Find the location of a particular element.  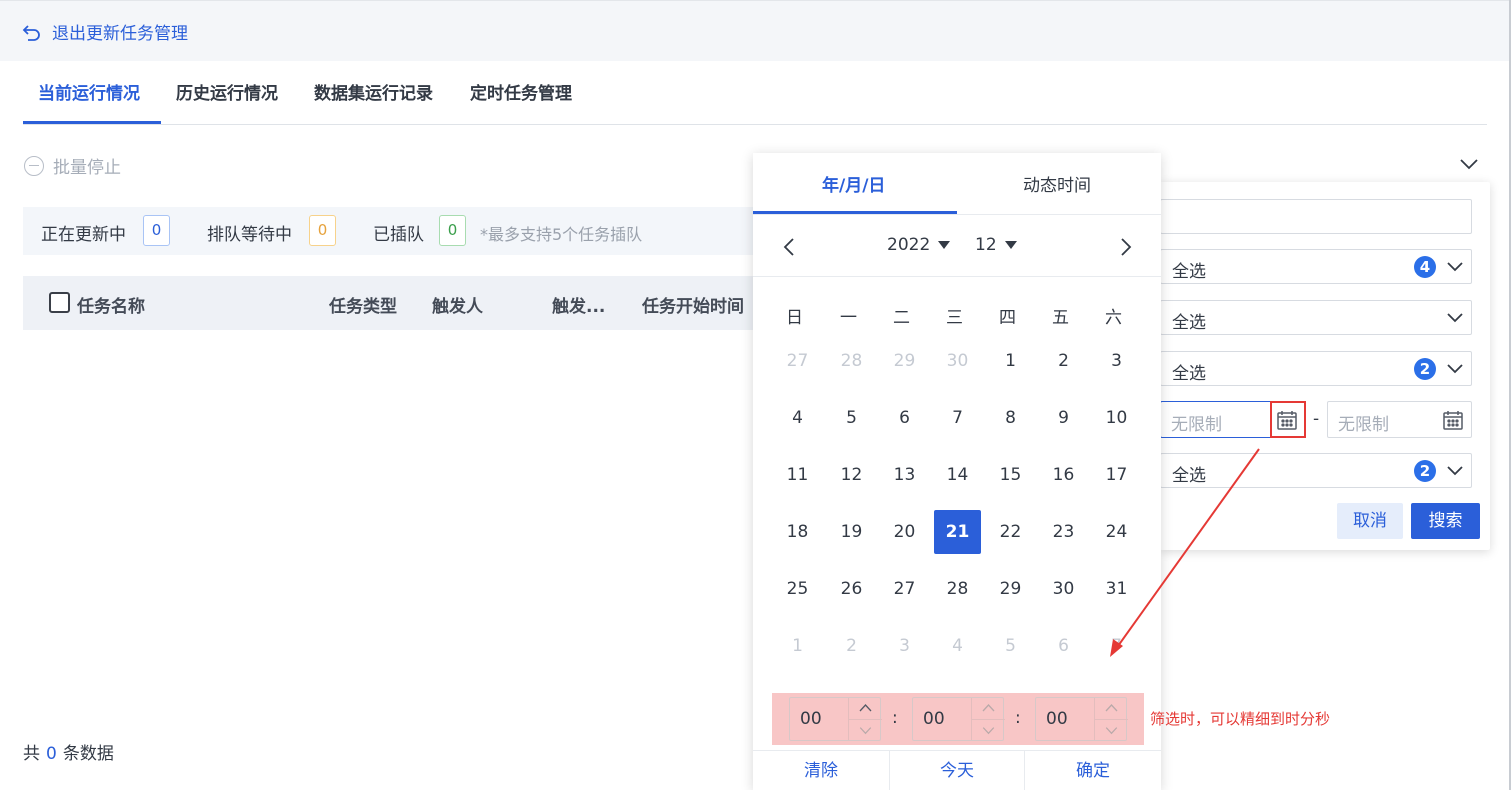

calendar-icon is located at coordinates (1453, 420).